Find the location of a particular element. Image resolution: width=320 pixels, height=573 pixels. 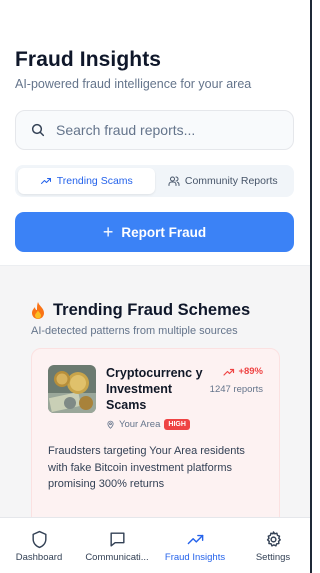

report-fraud-label: Report Fraud is located at coordinates (164, 232).